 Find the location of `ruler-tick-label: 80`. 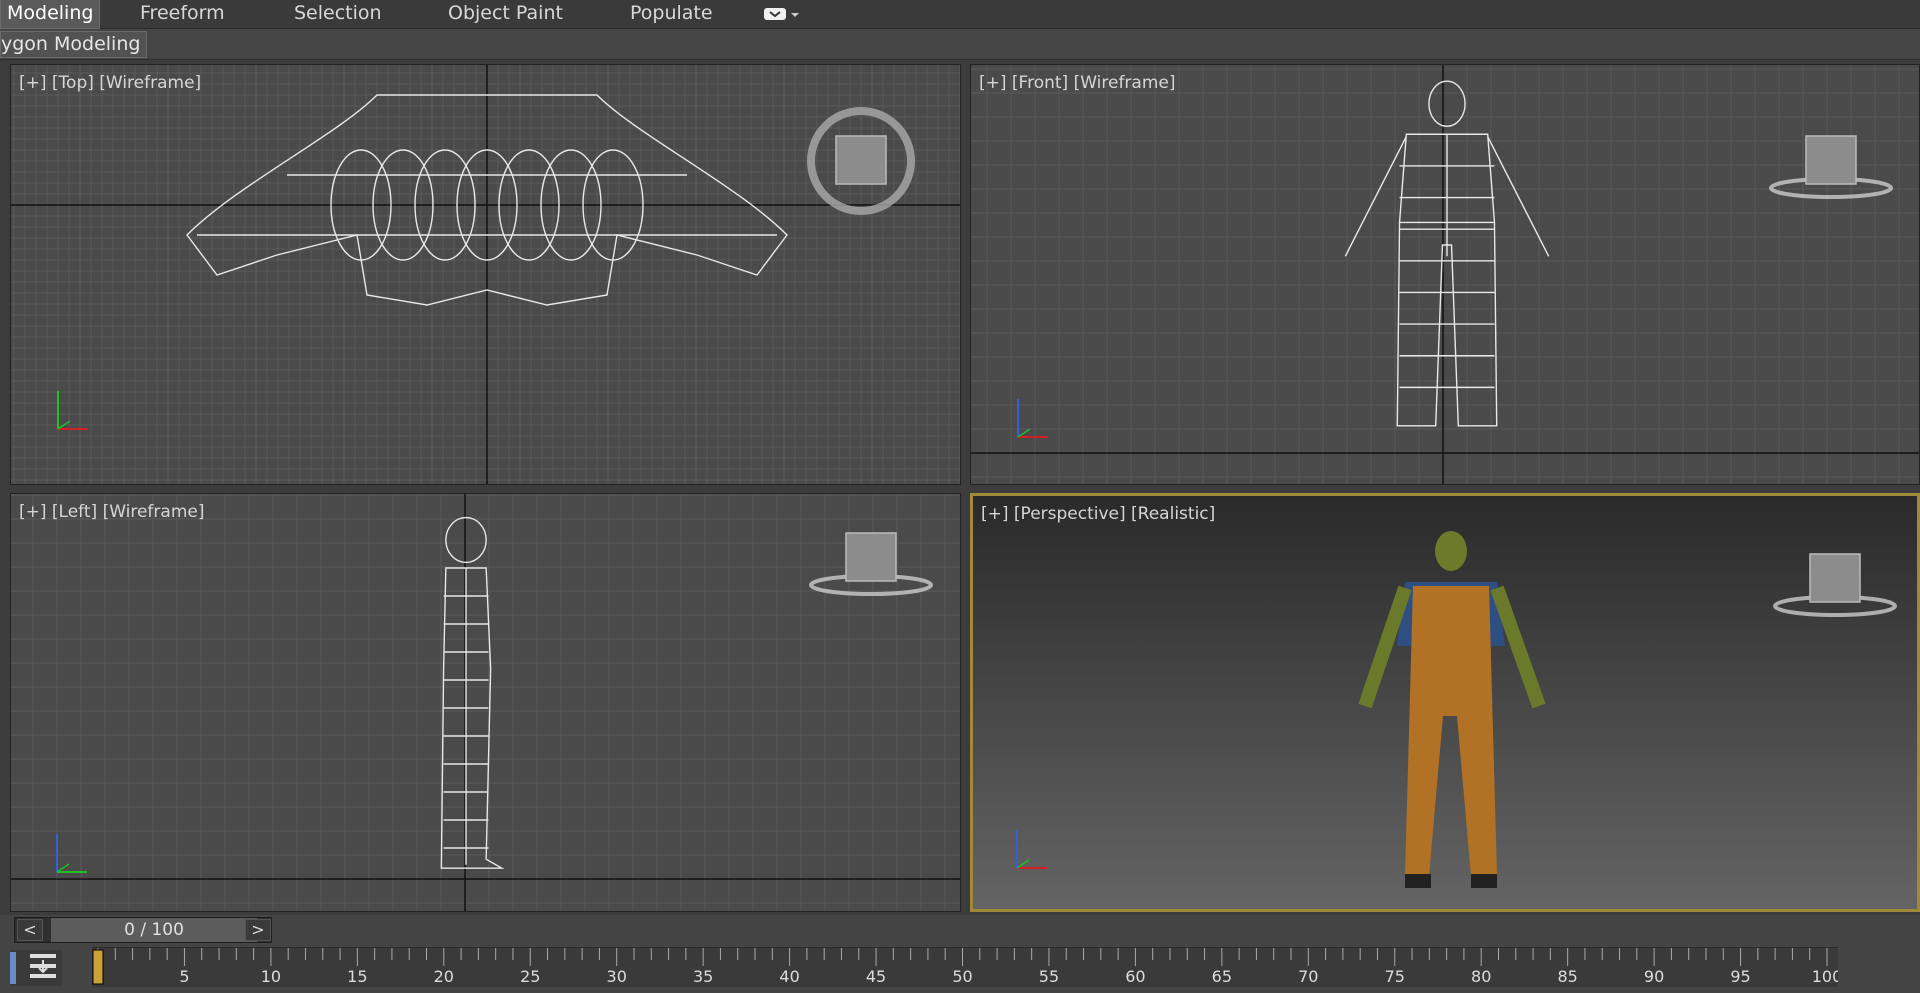

ruler-tick-label: 80 is located at coordinates (1481, 976).